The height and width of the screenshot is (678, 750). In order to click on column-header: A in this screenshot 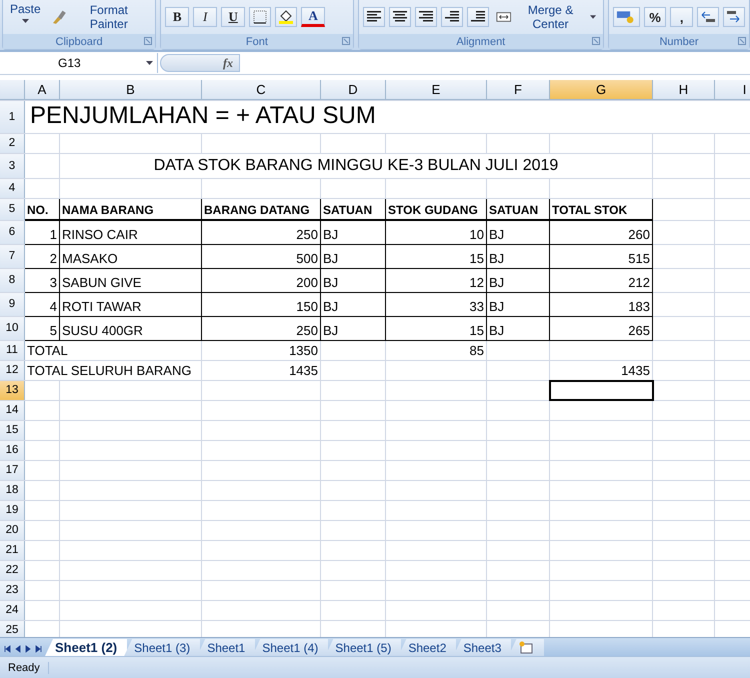, I will do `click(42, 90)`.